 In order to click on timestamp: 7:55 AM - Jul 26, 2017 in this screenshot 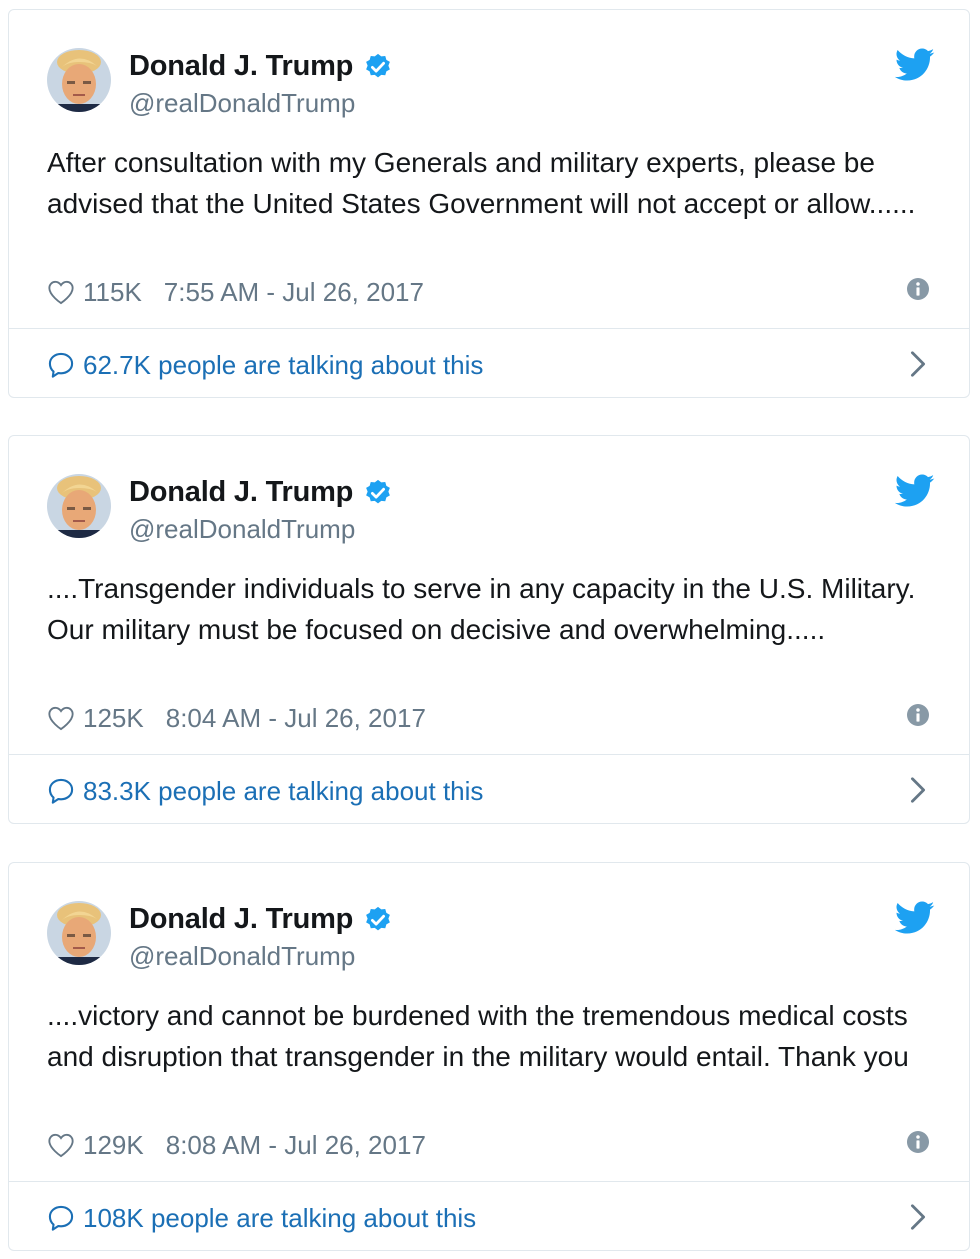, I will do `click(294, 292)`.